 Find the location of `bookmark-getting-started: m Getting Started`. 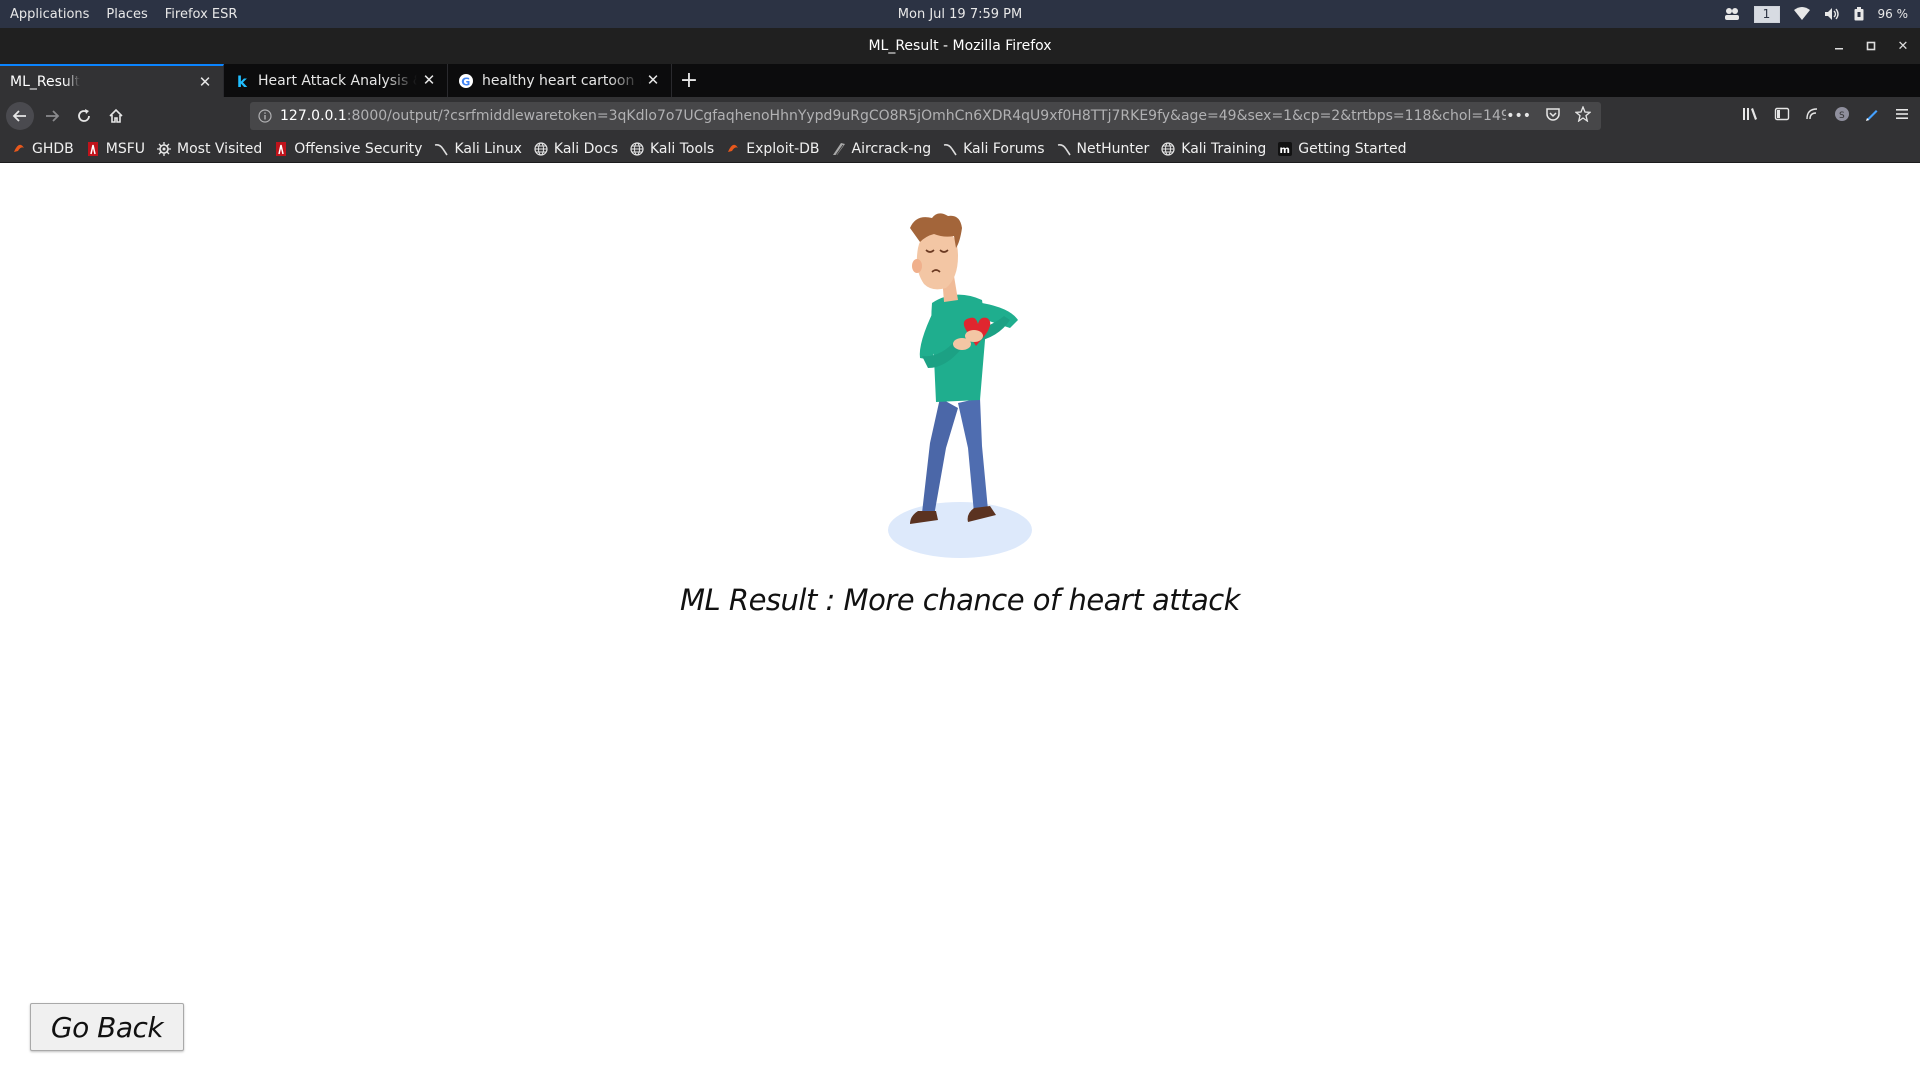

bookmark-getting-started: m Getting Started is located at coordinates (1342, 148).